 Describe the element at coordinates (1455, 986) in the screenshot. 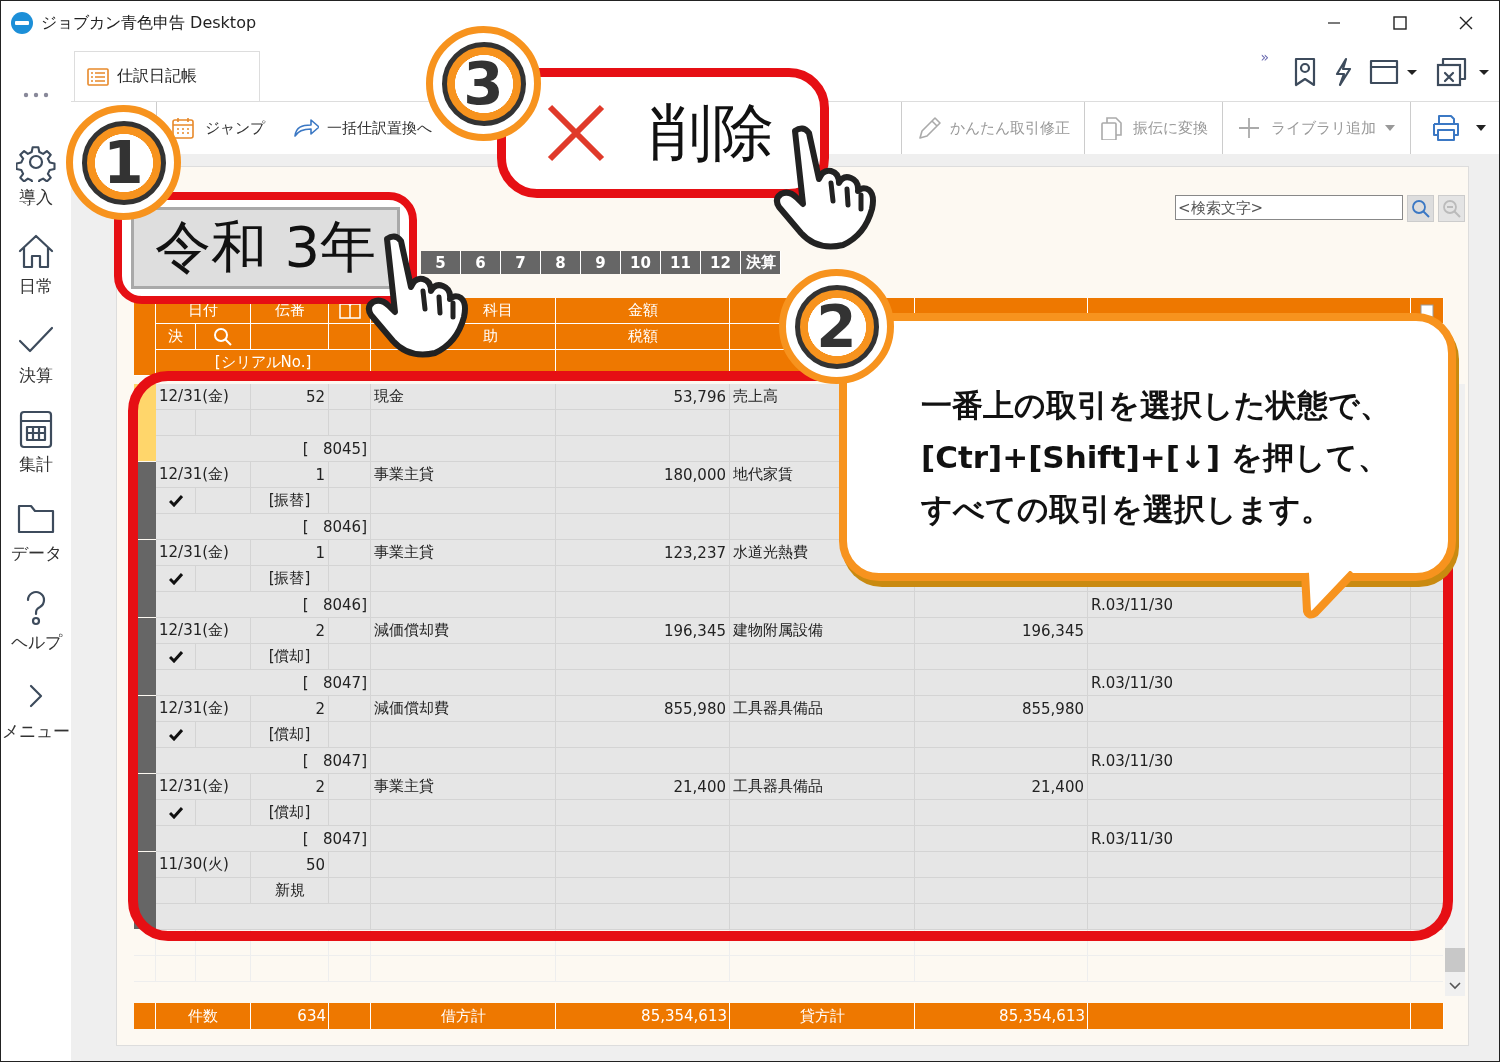

I see `chevron-down-icon` at that location.